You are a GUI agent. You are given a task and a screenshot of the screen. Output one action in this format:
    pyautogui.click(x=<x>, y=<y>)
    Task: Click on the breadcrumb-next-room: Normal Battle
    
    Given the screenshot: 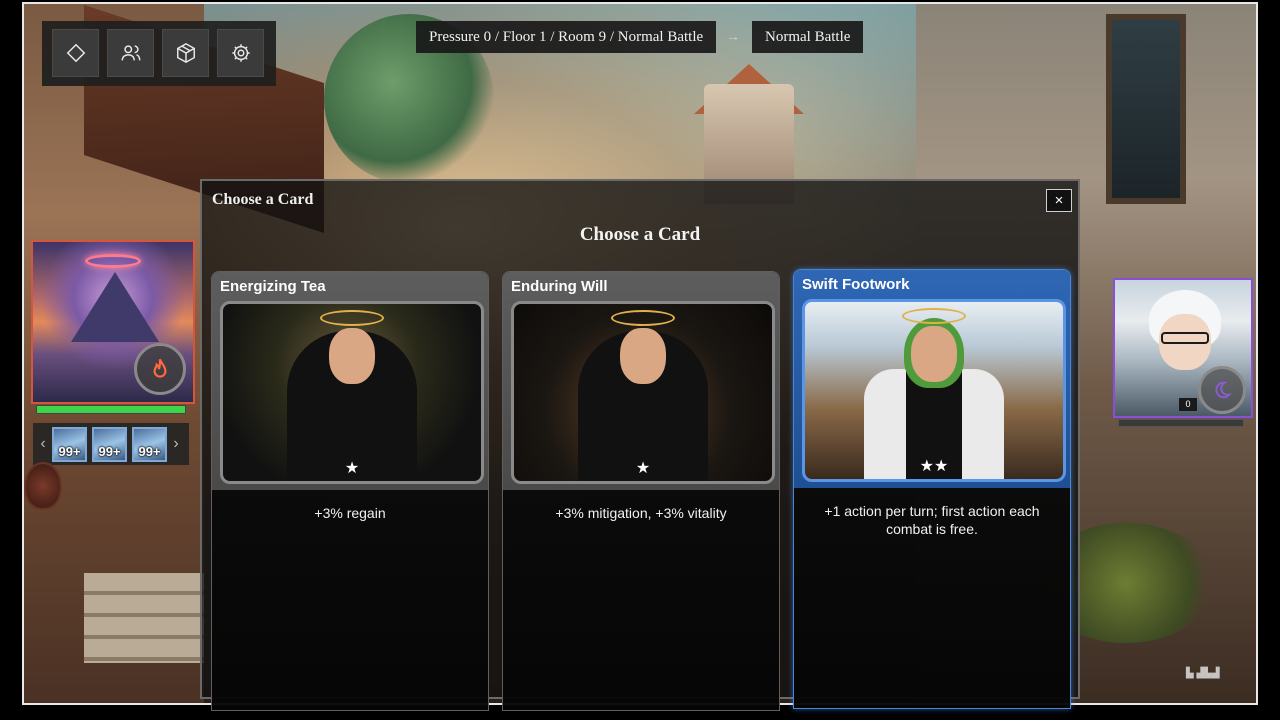 What is the action you would take?
    pyautogui.click(x=808, y=37)
    